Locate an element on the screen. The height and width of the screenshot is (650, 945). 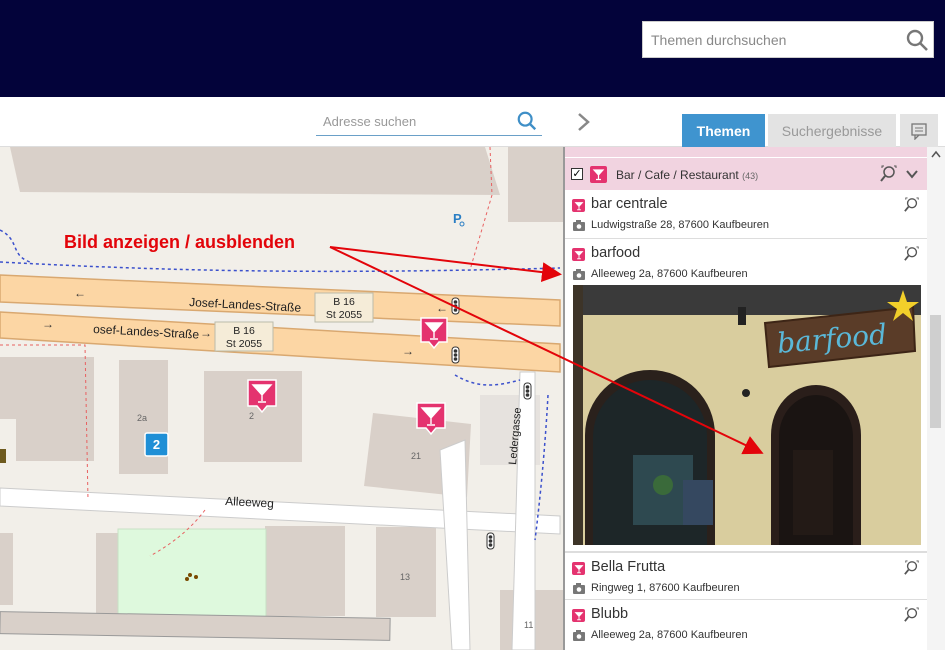
item-photo: barfood is located at coordinates (747, 415).